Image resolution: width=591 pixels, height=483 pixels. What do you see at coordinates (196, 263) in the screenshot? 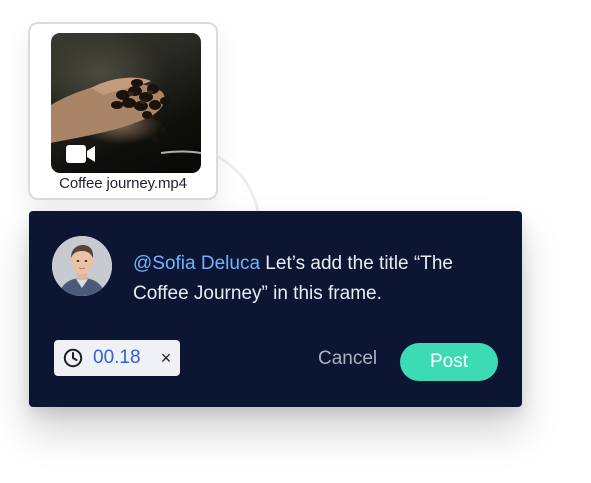
I see `user-mention: @Sofia Deluca` at bounding box center [196, 263].